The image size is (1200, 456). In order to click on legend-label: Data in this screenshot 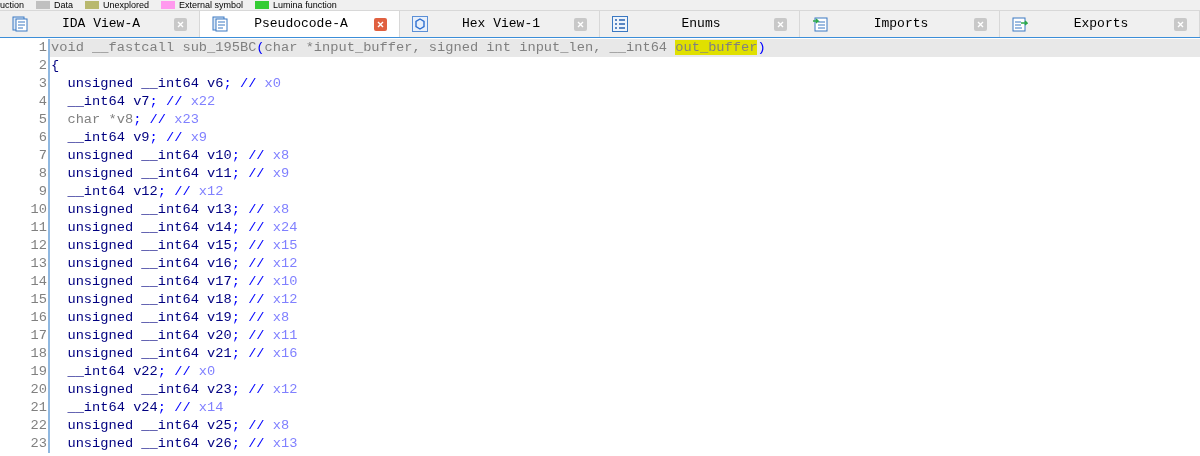, I will do `click(64, 5)`.